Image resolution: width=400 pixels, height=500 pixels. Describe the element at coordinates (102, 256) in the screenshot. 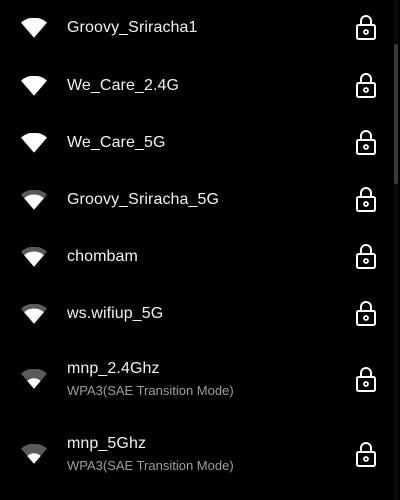

I see `network-name: chombam` at that location.